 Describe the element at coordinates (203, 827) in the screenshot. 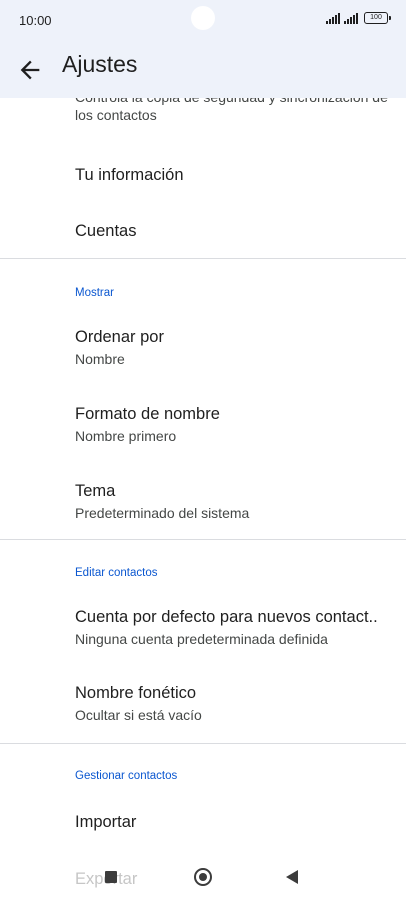

I see `import-item: Importar` at that location.